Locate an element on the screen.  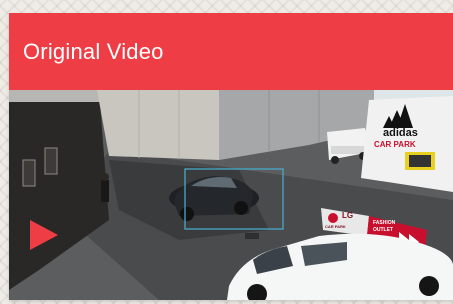
play-button is located at coordinates (48, 240).